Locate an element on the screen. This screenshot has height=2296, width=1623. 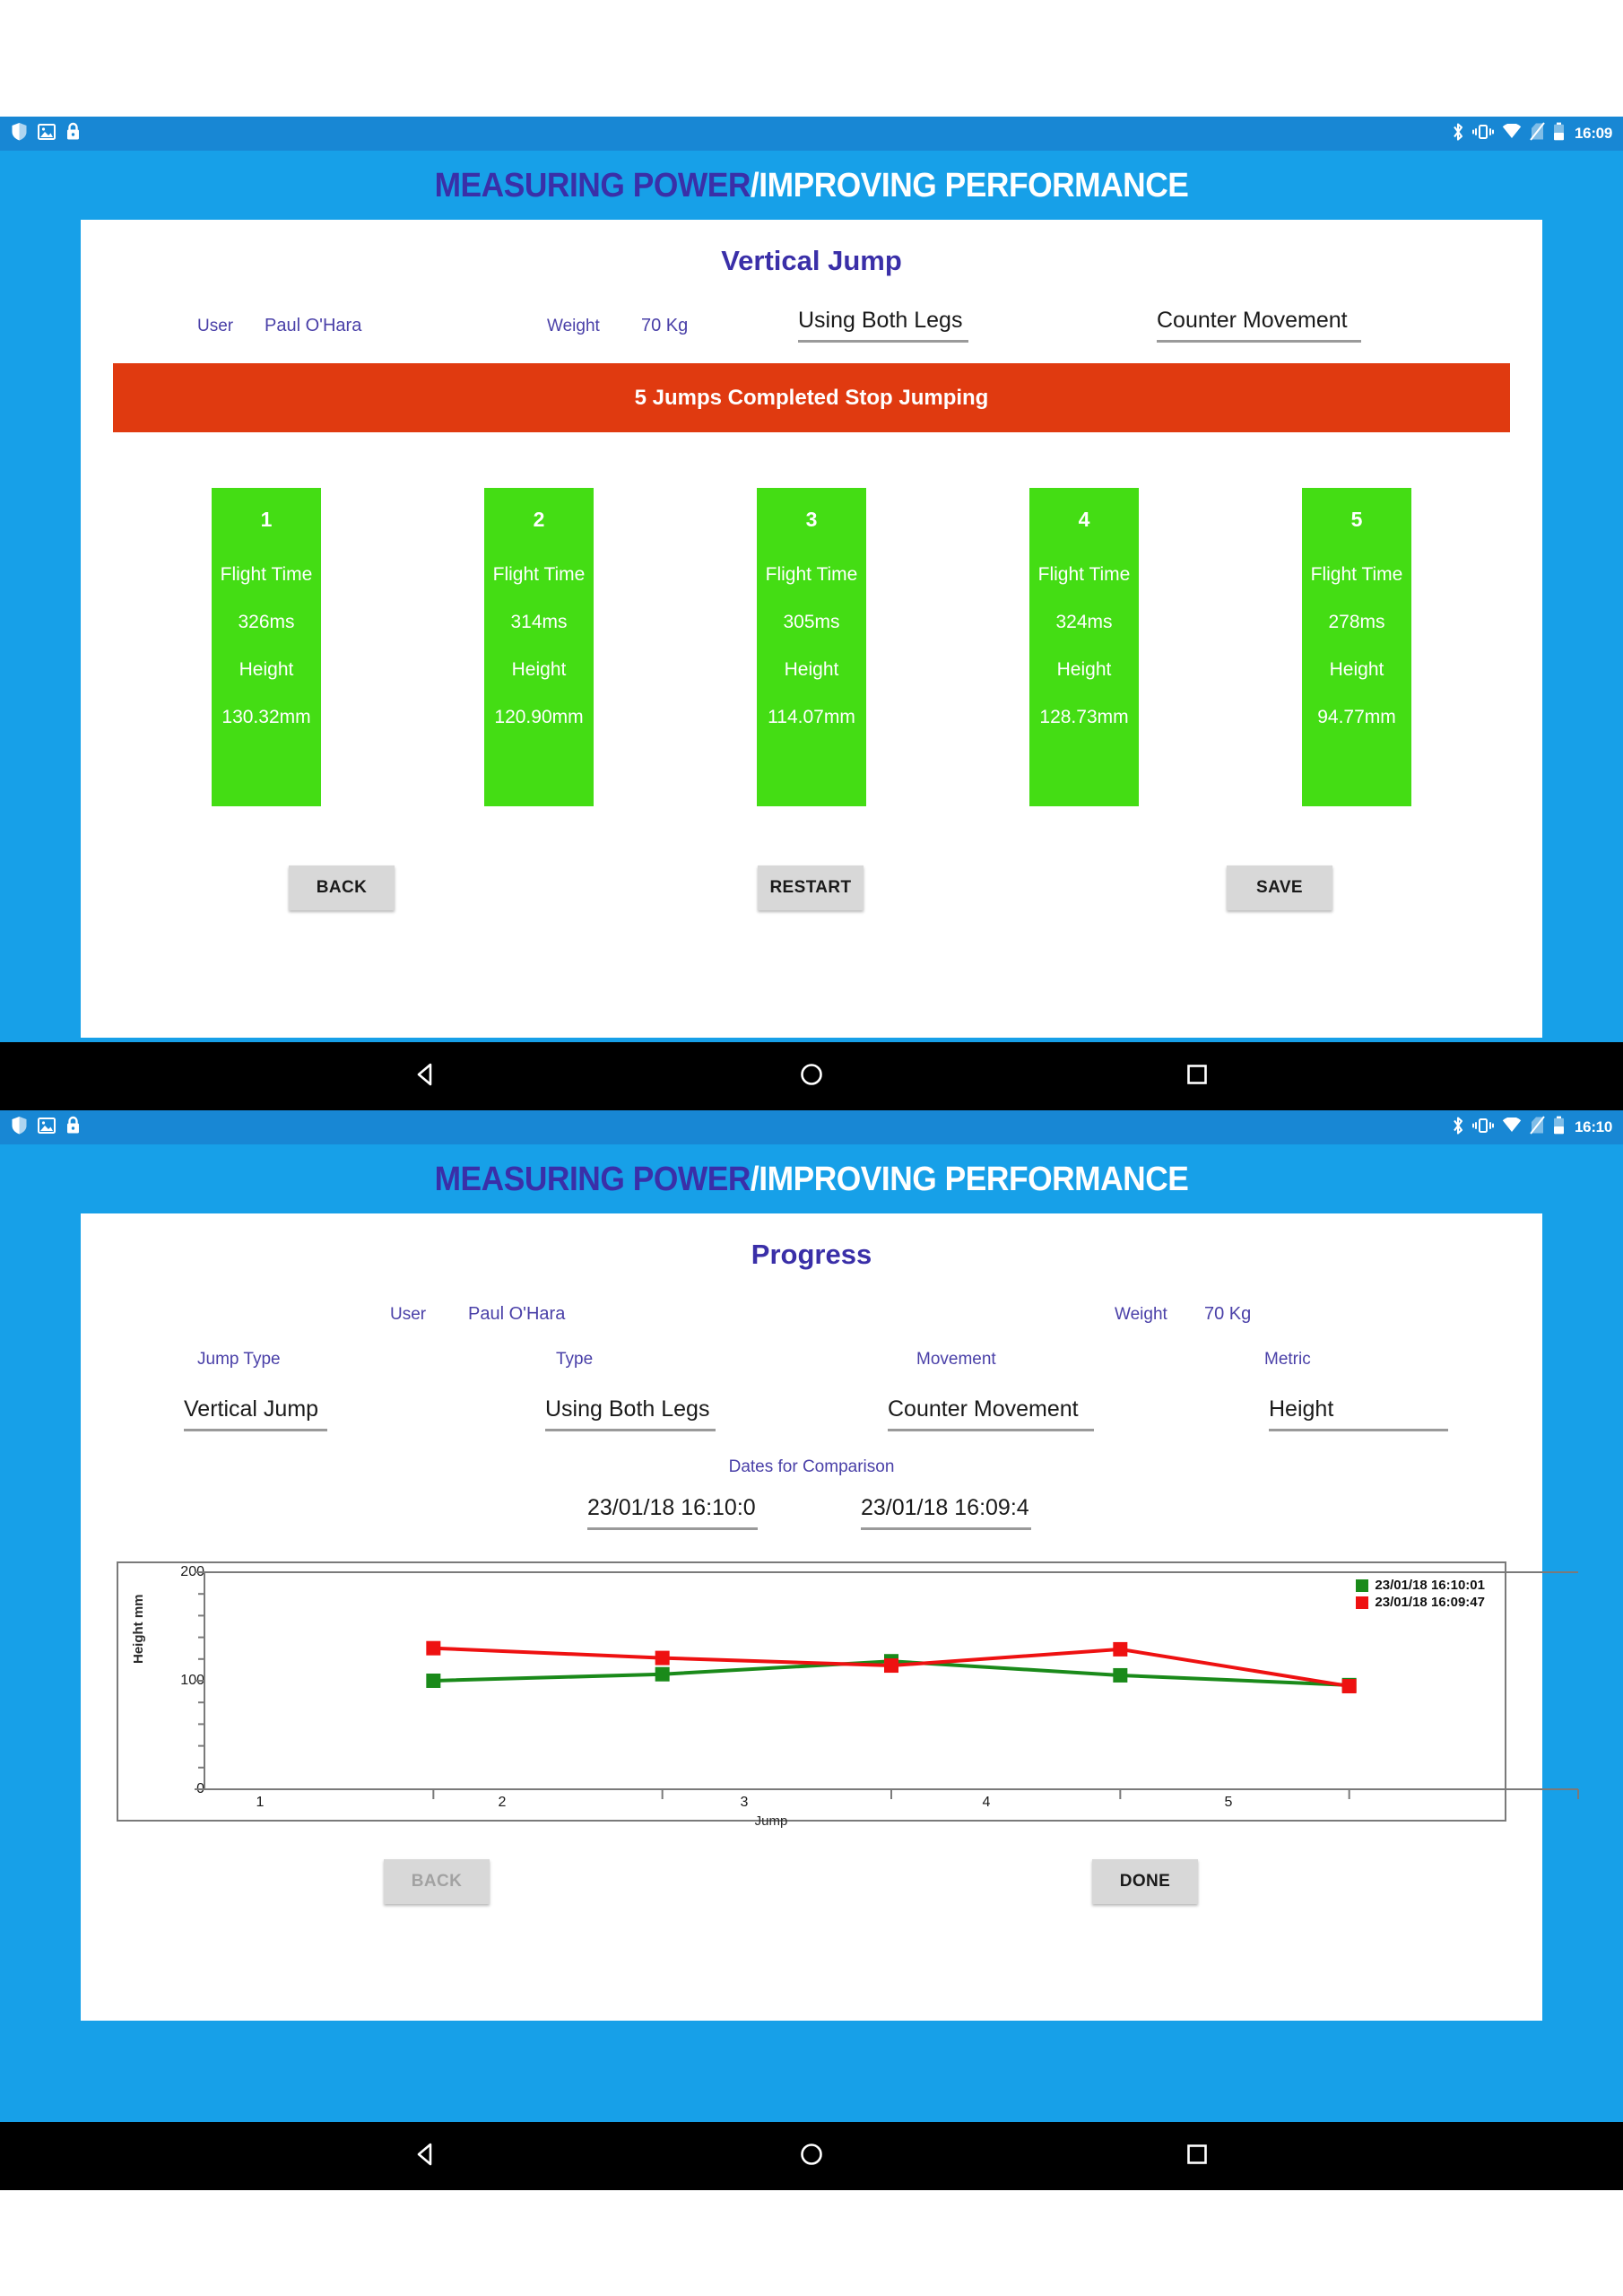
jump-result-card: 4 Flight Time 324ms Height 128.73mm is located at coordinates (1084, 647).